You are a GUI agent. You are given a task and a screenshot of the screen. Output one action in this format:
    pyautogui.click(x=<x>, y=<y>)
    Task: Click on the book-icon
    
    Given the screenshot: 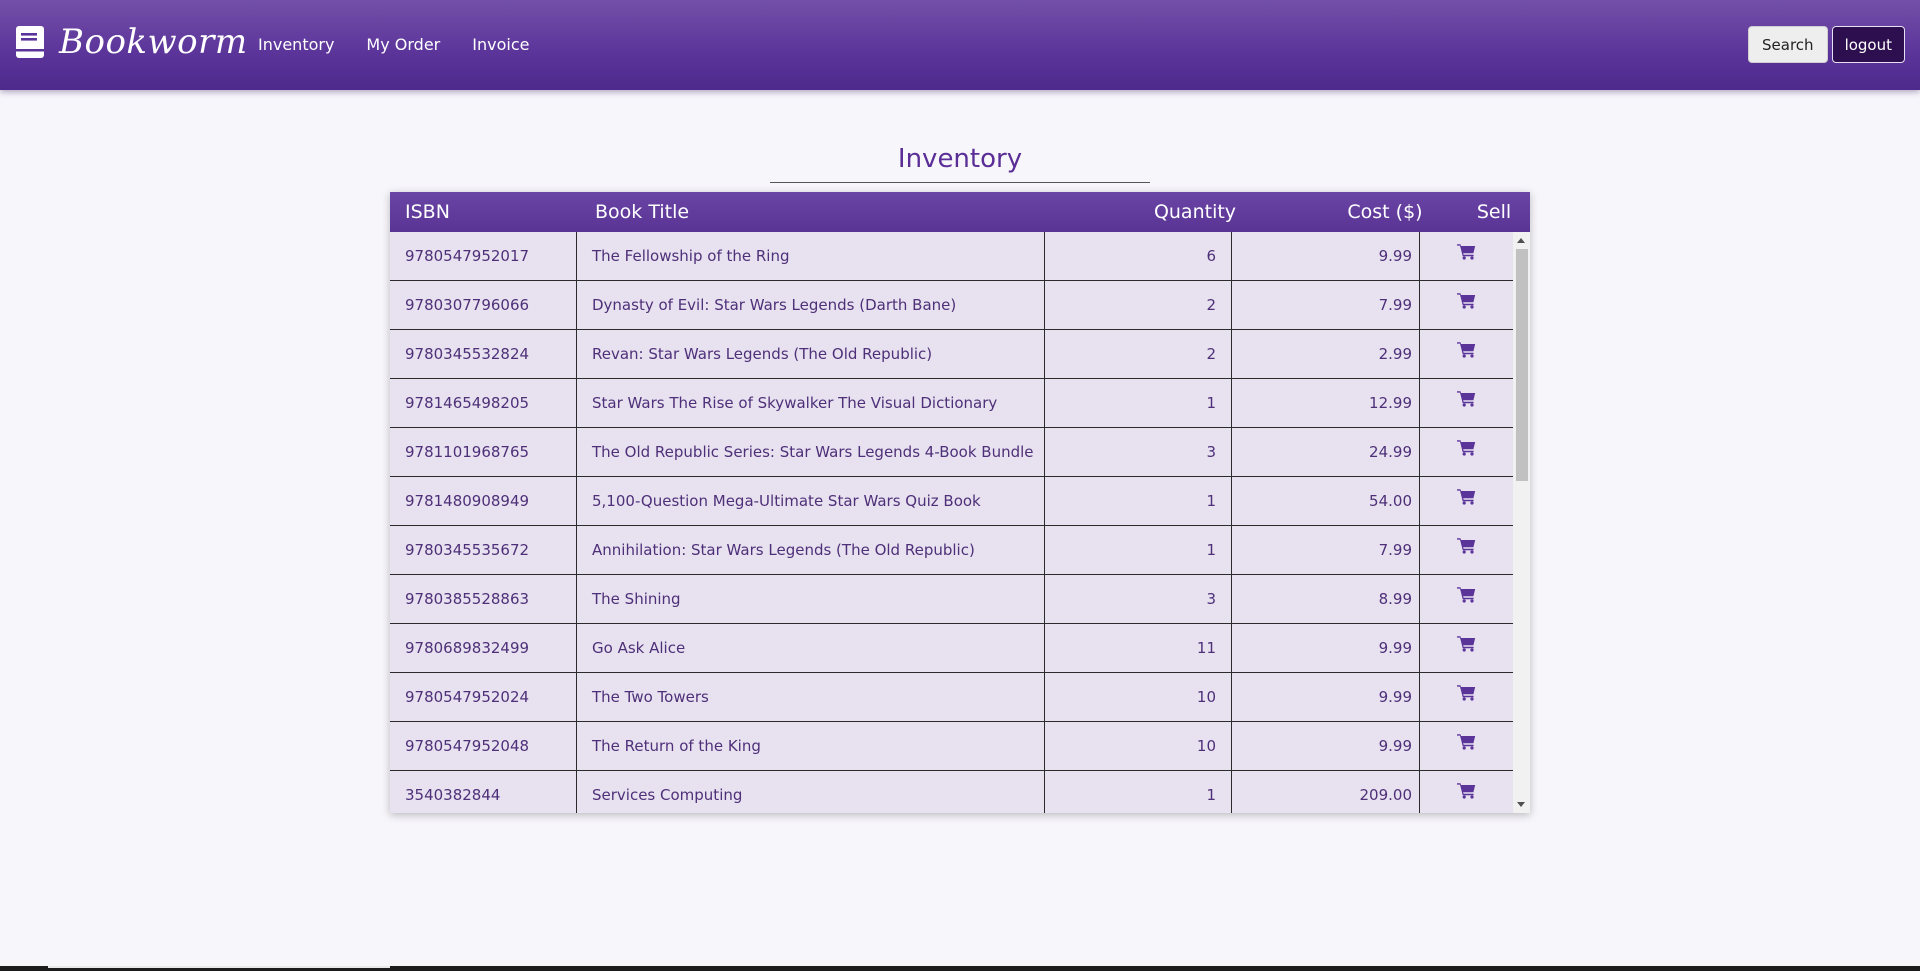 What is the action you would take?
    pyautogui.click(x=30, y=42)
    